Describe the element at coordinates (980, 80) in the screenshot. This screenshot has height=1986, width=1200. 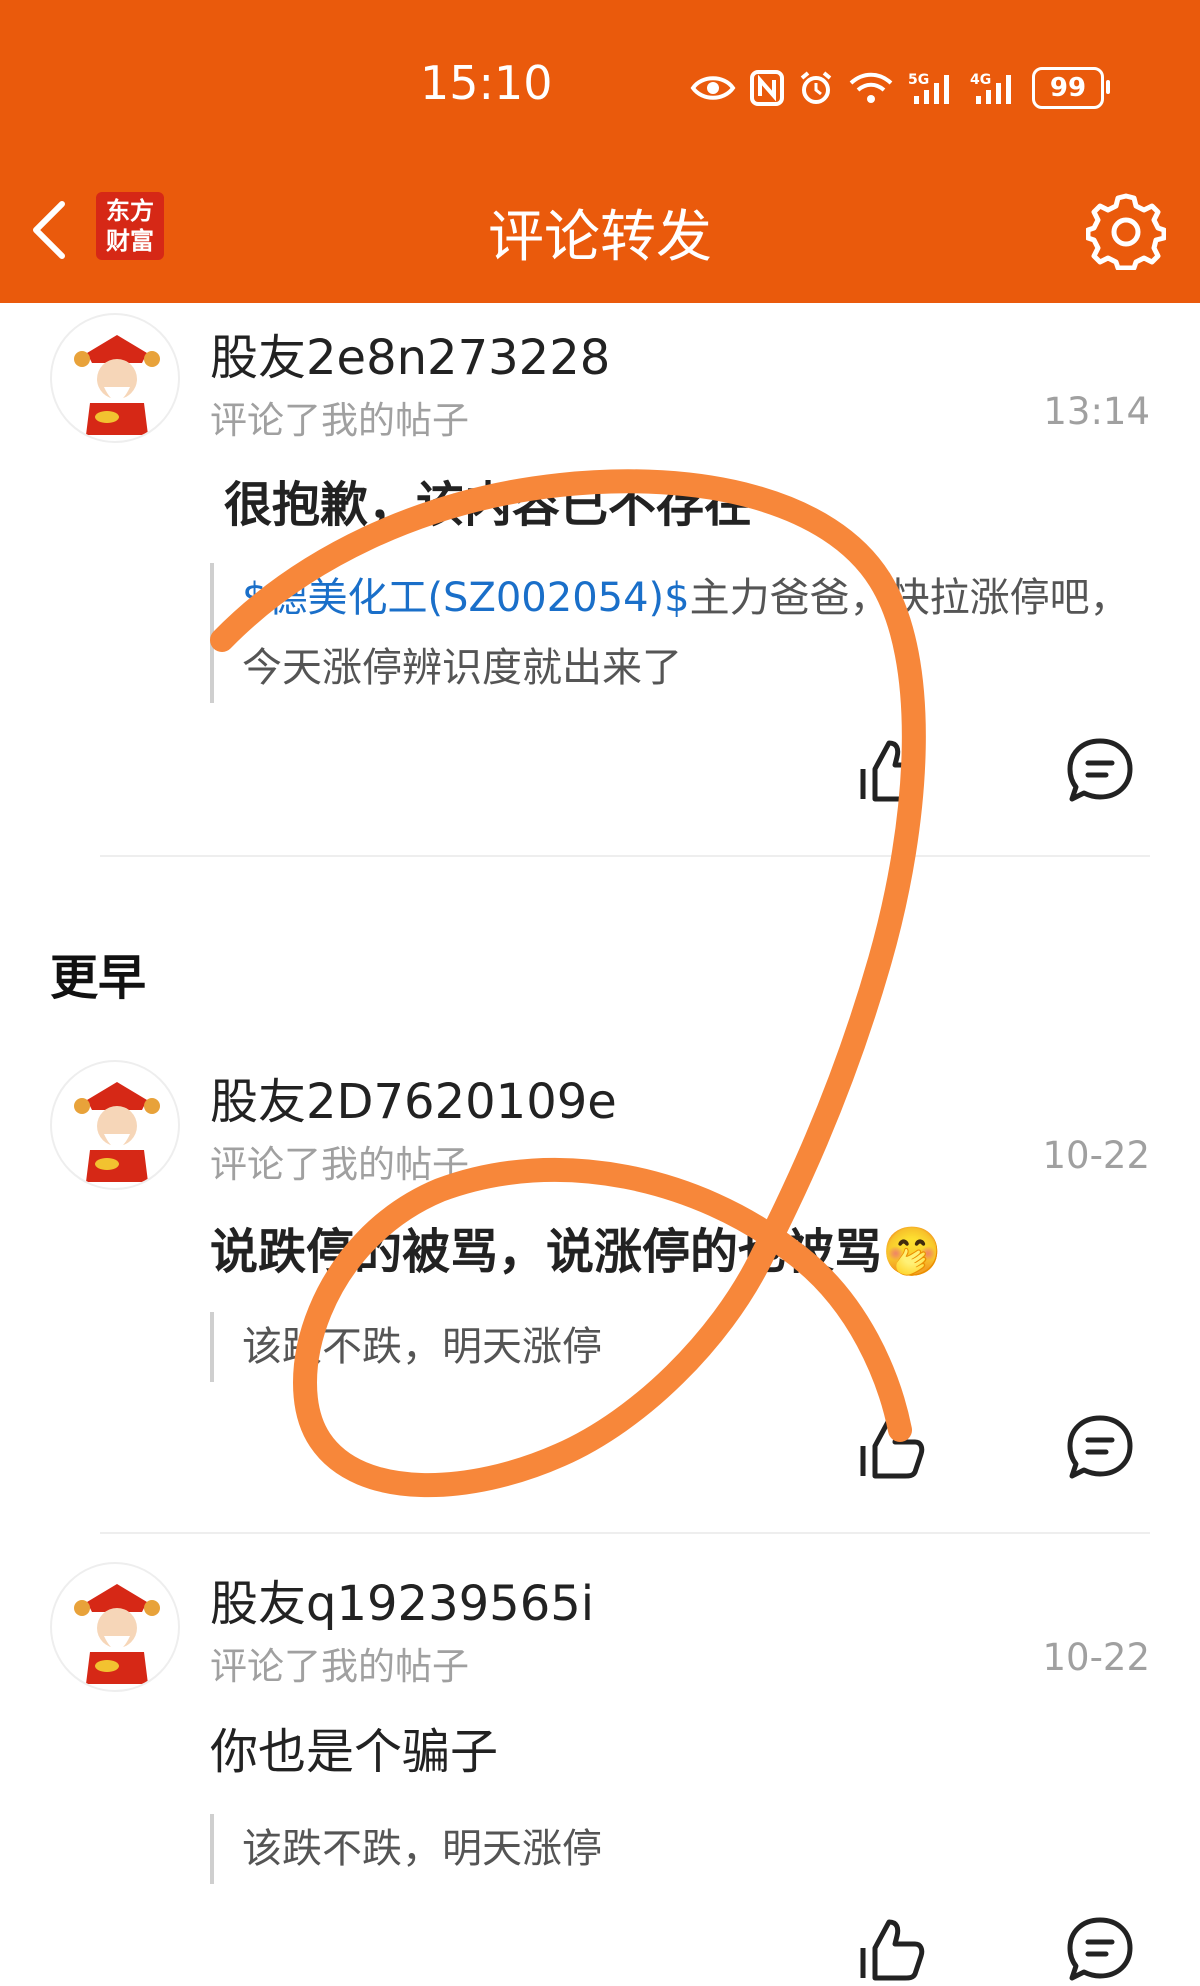
I see `svg-text: 4G` at that location.